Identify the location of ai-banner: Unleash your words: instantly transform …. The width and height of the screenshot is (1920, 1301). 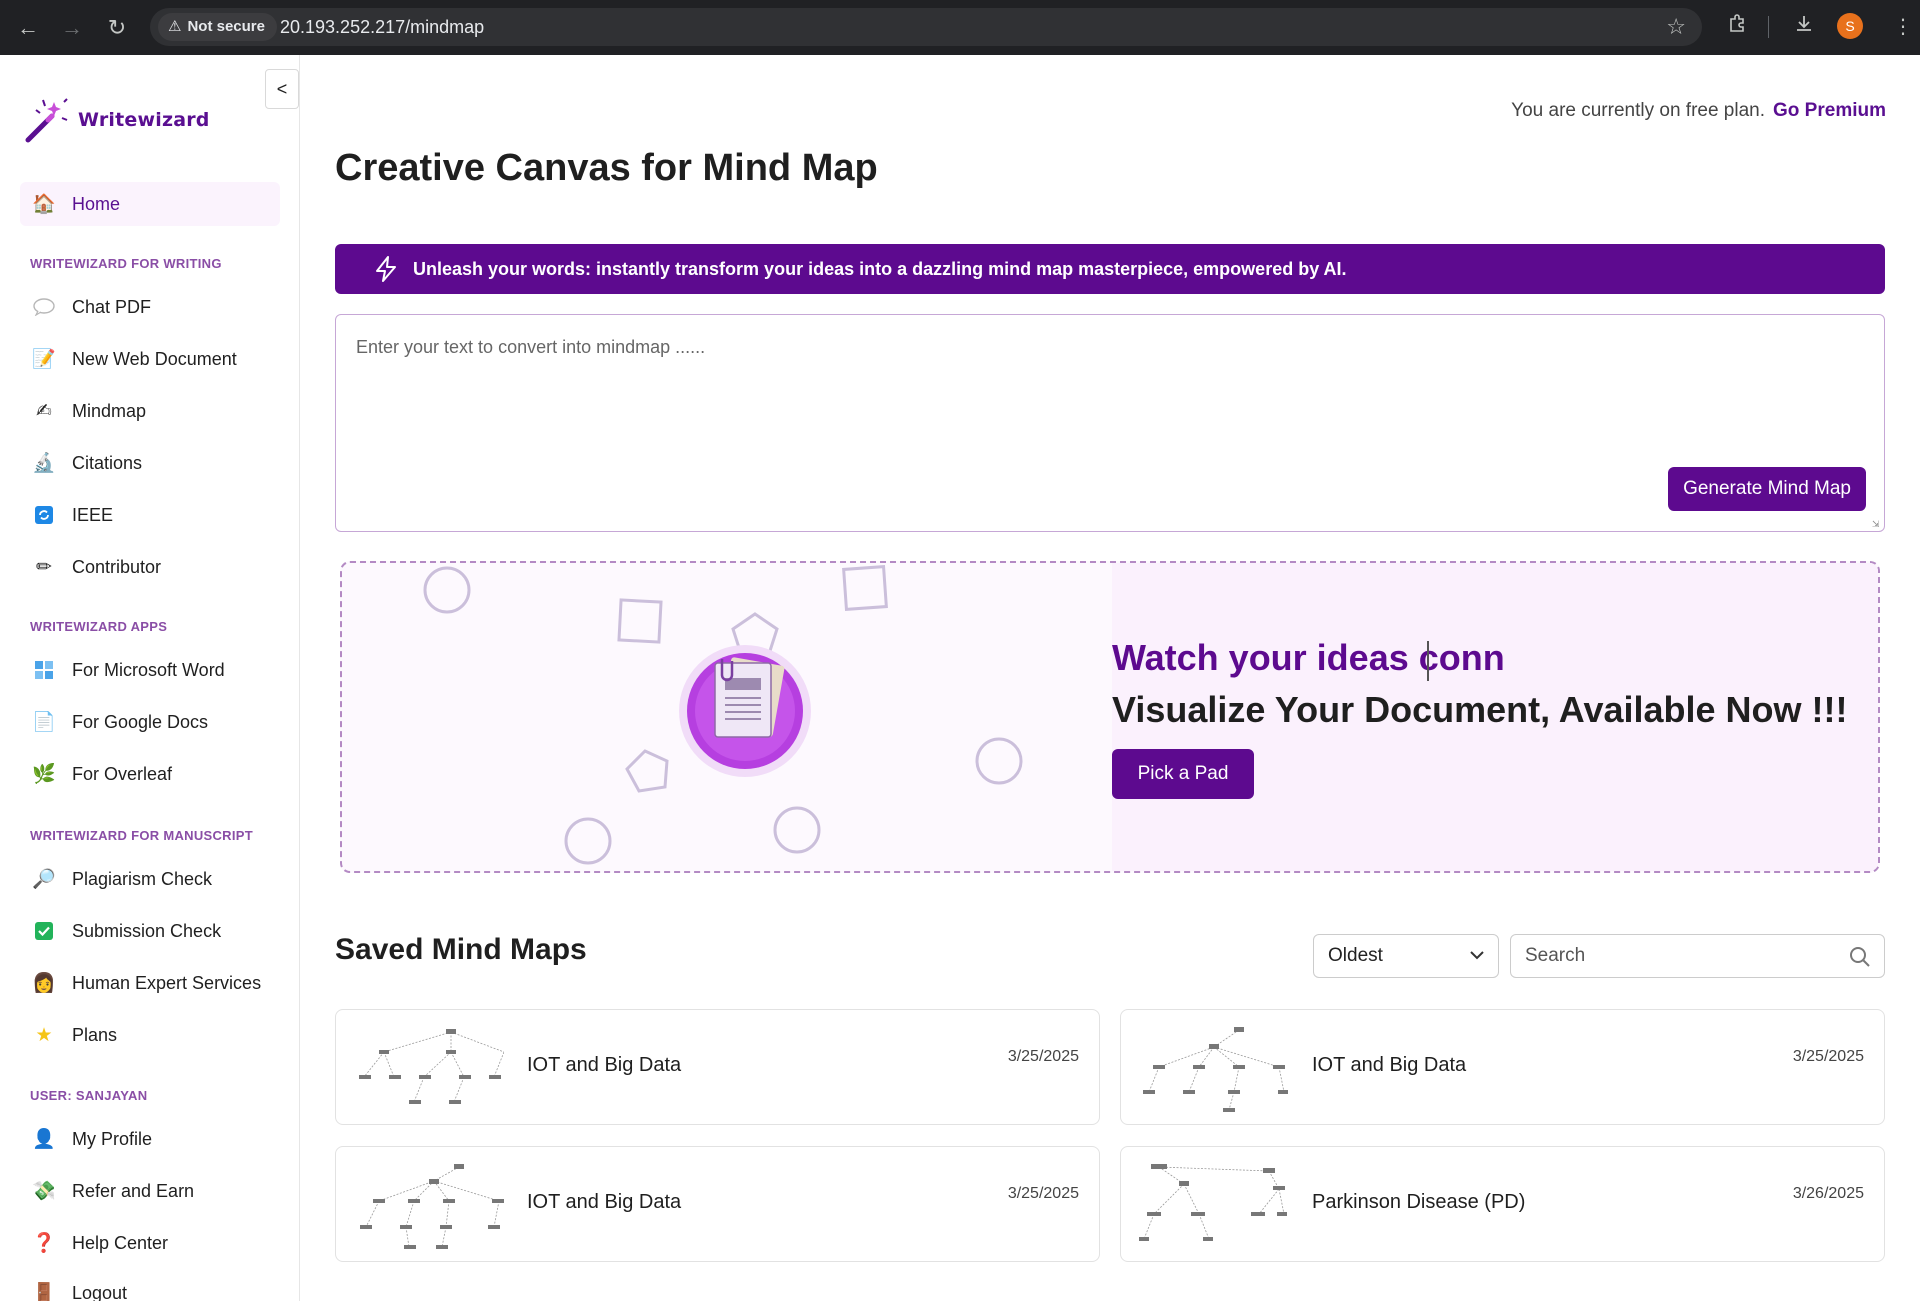
(1110, 269).